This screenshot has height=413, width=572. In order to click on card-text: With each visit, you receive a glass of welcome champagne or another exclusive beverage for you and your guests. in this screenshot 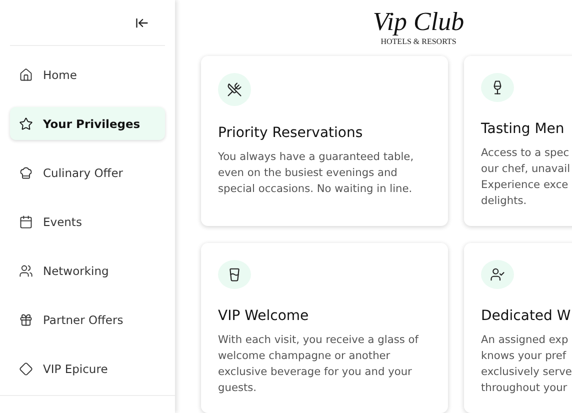, I will do `click(318, 364)`.